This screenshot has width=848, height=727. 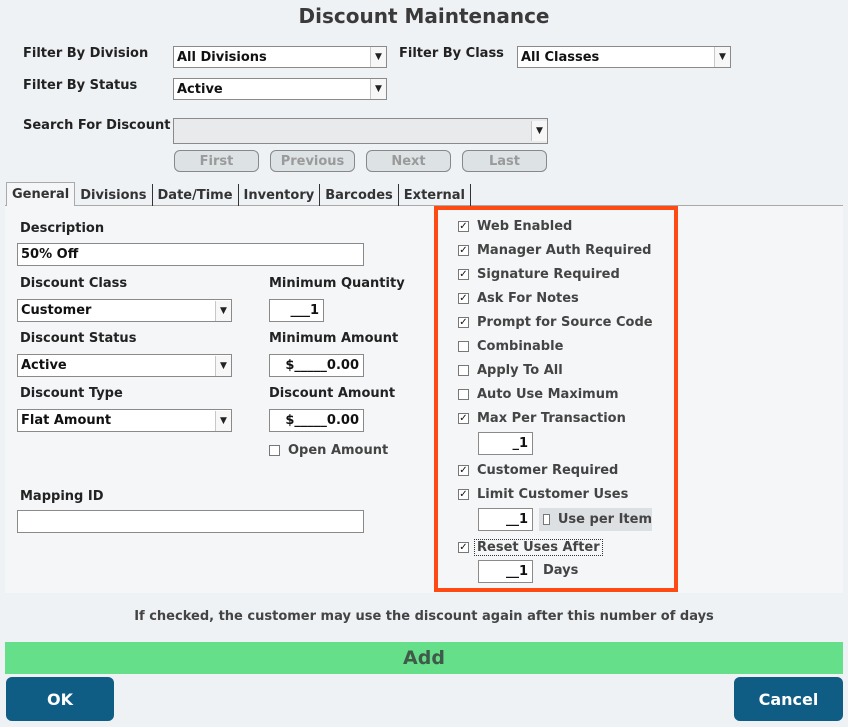 I want to click on tab-general: General, so click(x=41, y=194).